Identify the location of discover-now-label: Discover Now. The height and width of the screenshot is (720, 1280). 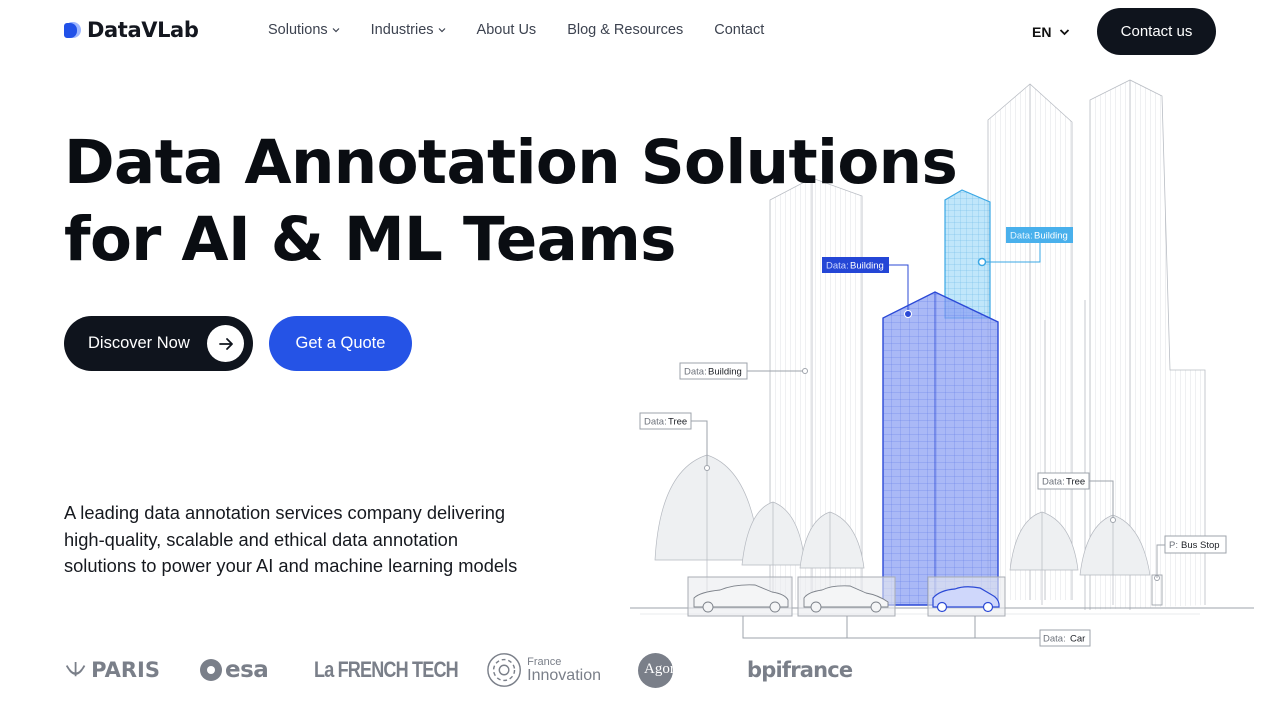
(139, 343).